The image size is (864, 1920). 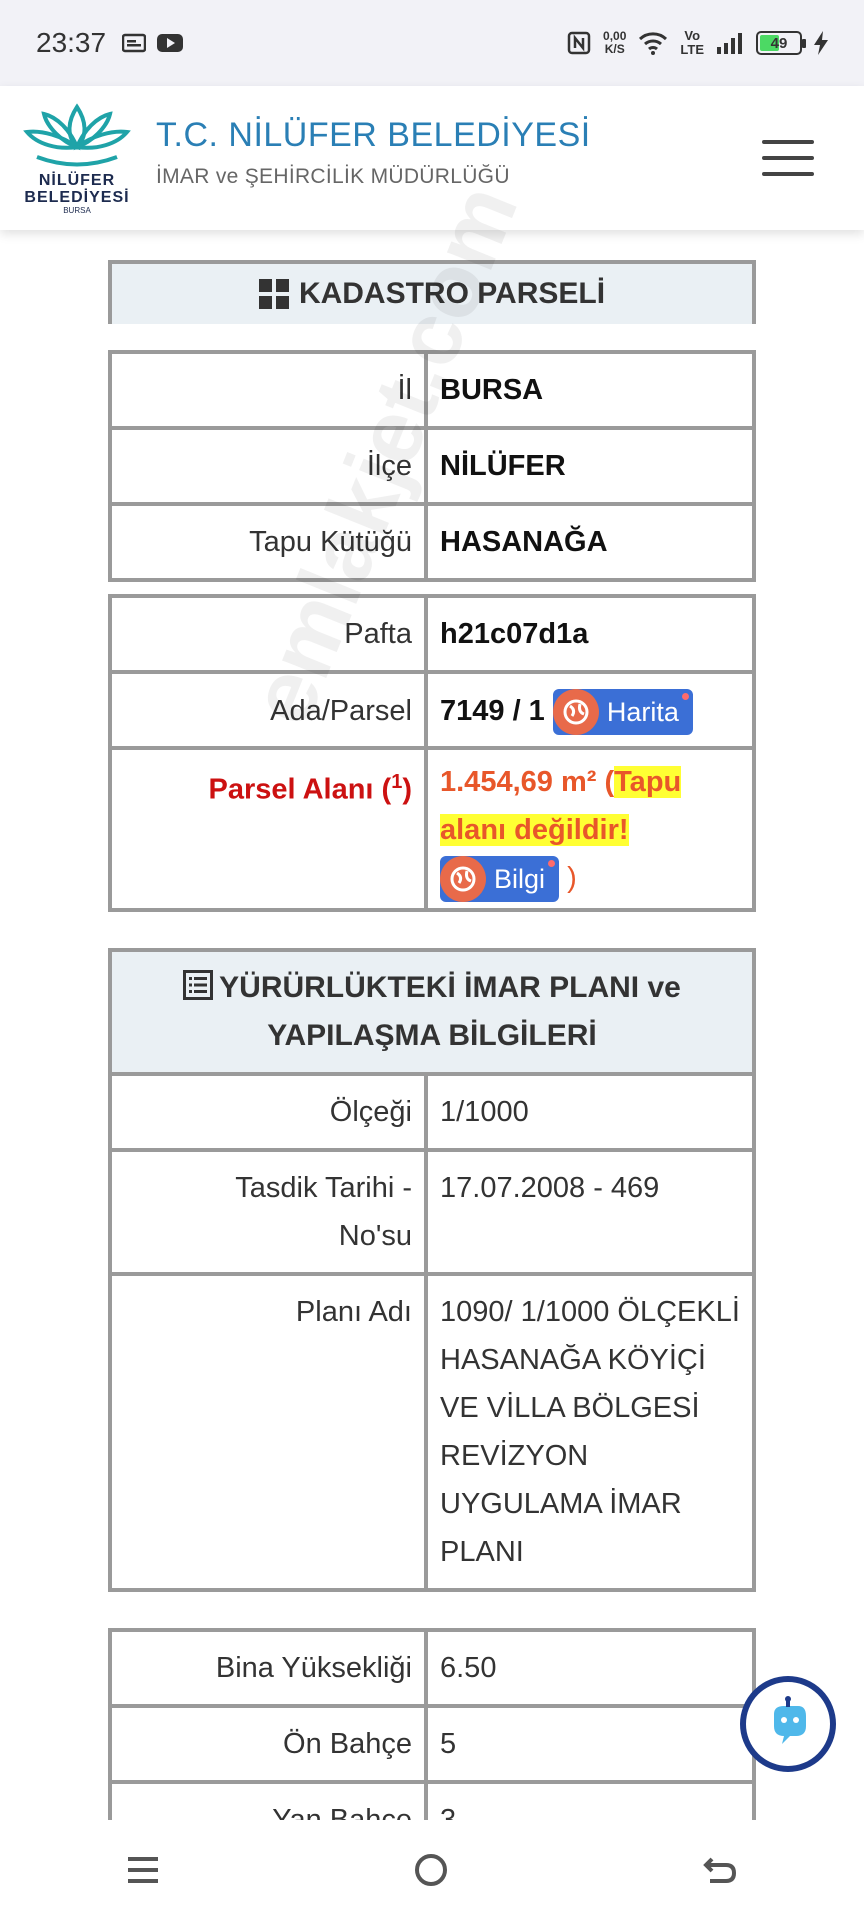 I want to click on wifi-icon, so click(x=653, y=43).